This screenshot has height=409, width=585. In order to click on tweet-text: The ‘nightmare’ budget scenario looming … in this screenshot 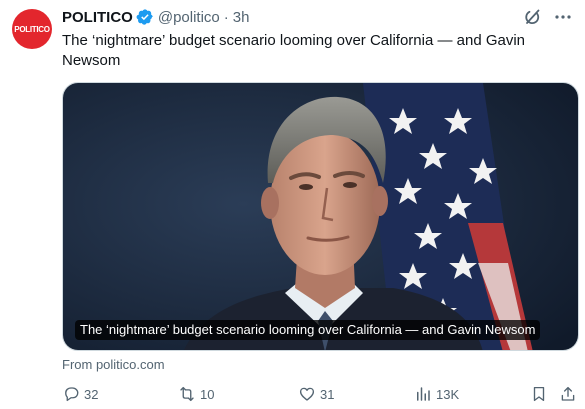, I will do `click(294, 50)`.